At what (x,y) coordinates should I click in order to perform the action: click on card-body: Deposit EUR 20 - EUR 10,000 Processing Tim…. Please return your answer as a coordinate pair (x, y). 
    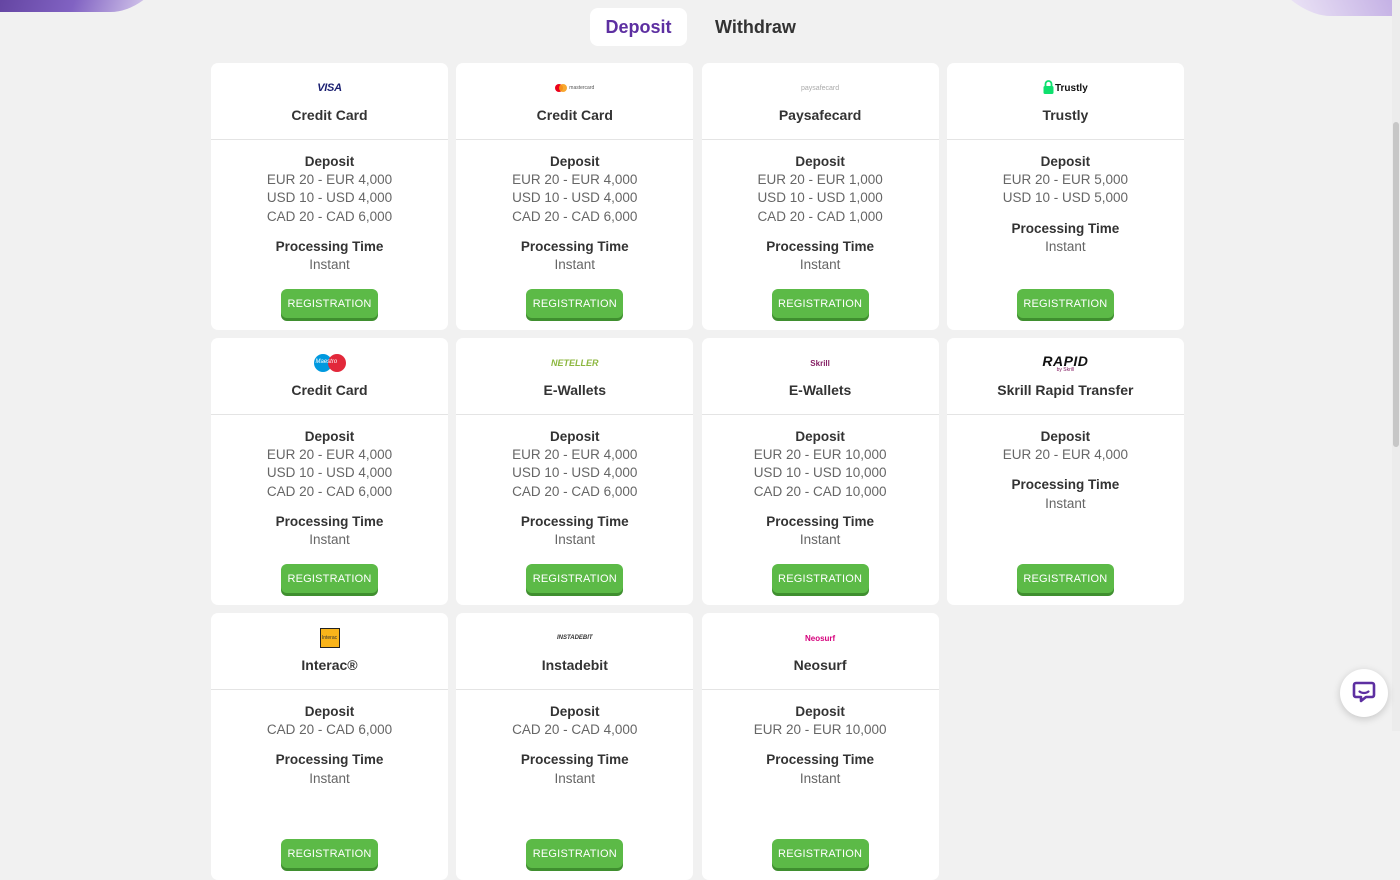
    Looking at the image, I should click on (820, 739).